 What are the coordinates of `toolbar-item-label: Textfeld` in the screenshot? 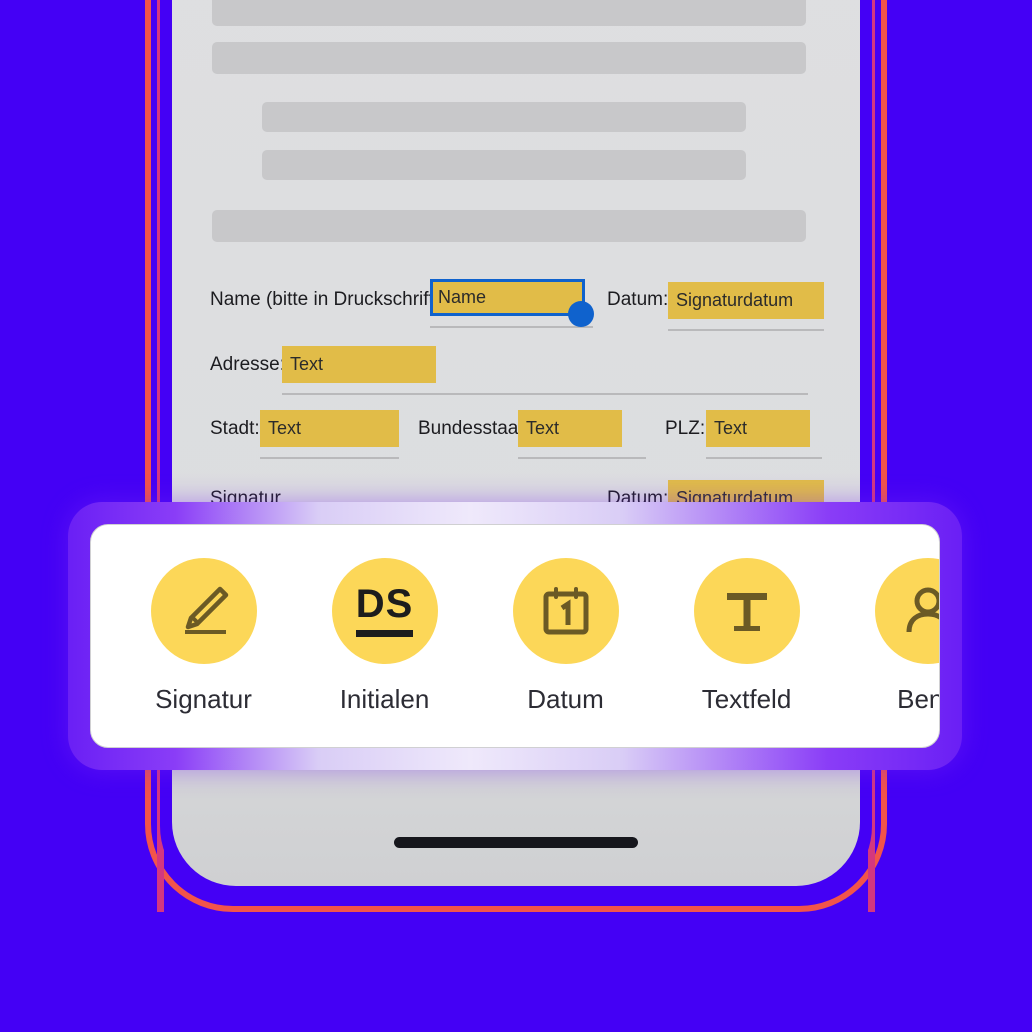 It's located at (746, 698).